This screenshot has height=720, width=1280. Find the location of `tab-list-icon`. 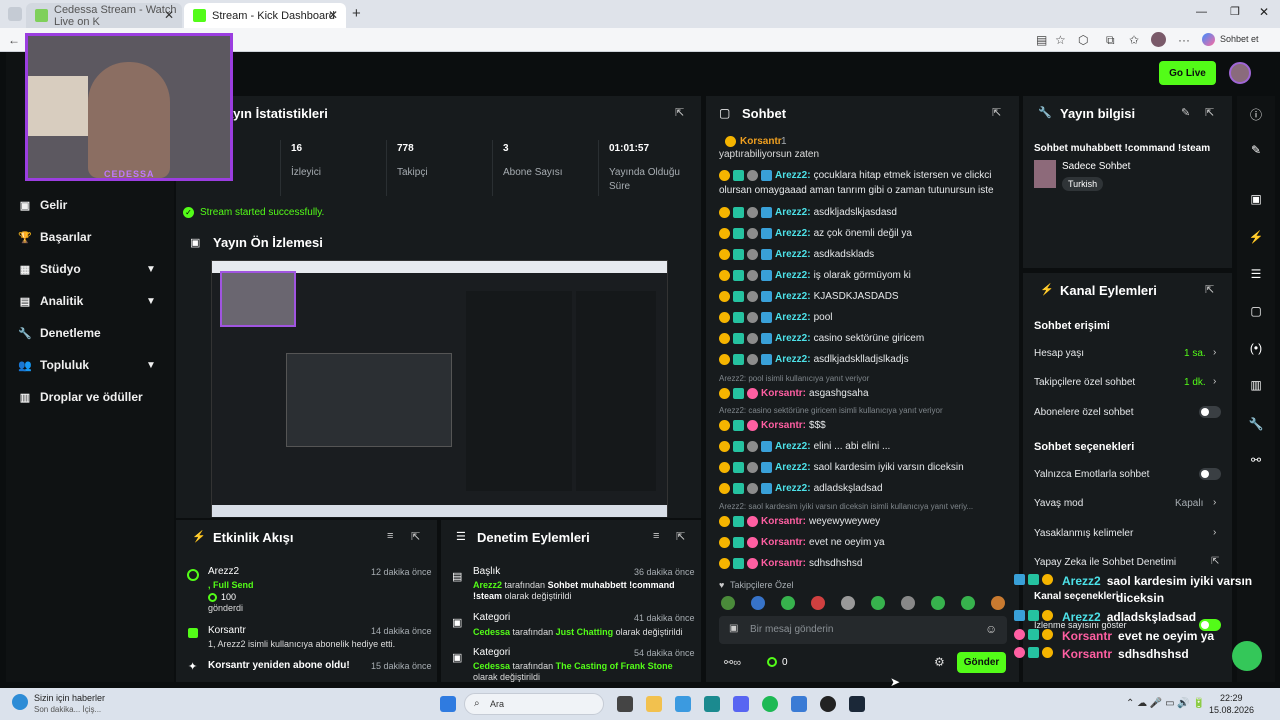

tab-list-icon is located at coordinates (15, 14).